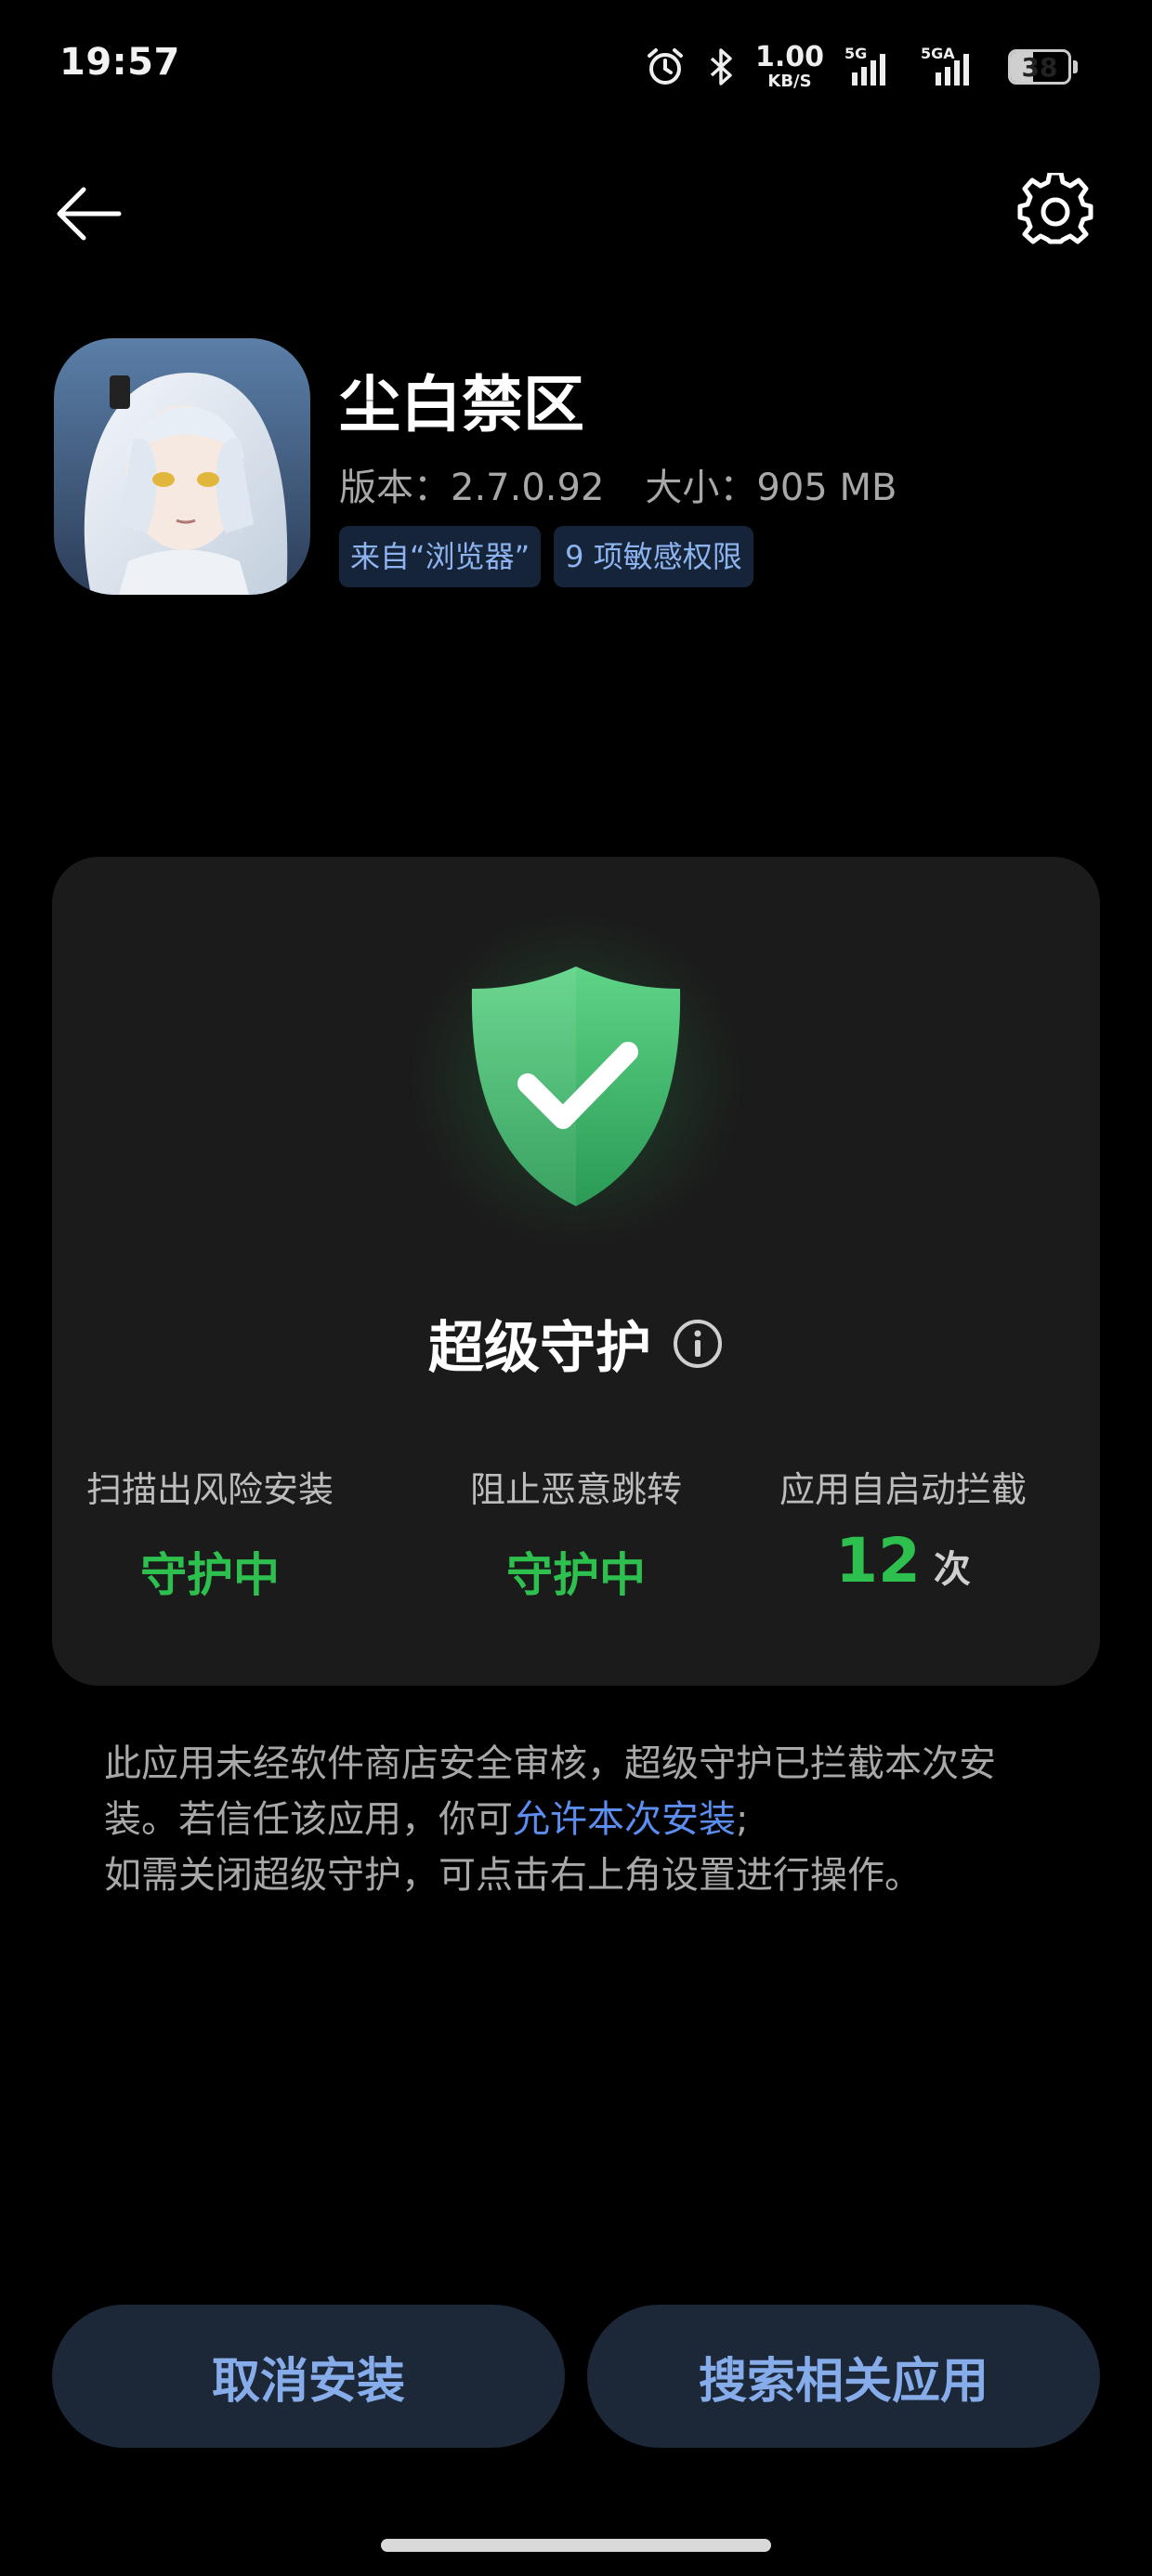 The image size is (1152, 2576). I want to click on guard-title-row: 超级守护, so click(576, 1343).